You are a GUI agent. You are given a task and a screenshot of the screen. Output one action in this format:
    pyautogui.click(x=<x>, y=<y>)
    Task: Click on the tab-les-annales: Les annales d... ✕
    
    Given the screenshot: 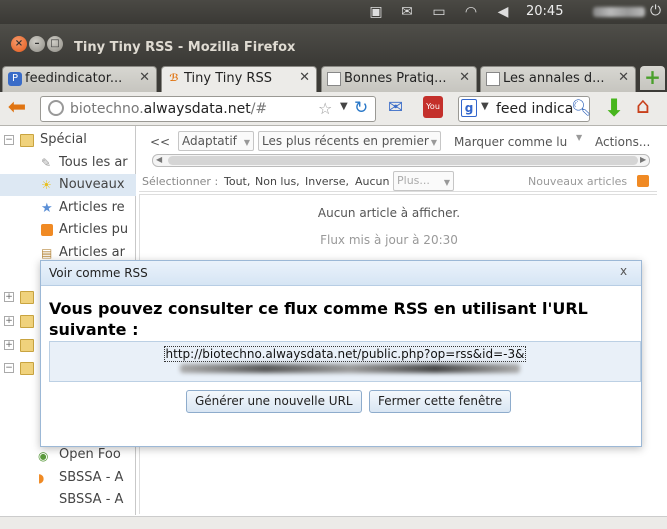 What is the action you would take?
    pyautogui.click(x=558, y=79)
    